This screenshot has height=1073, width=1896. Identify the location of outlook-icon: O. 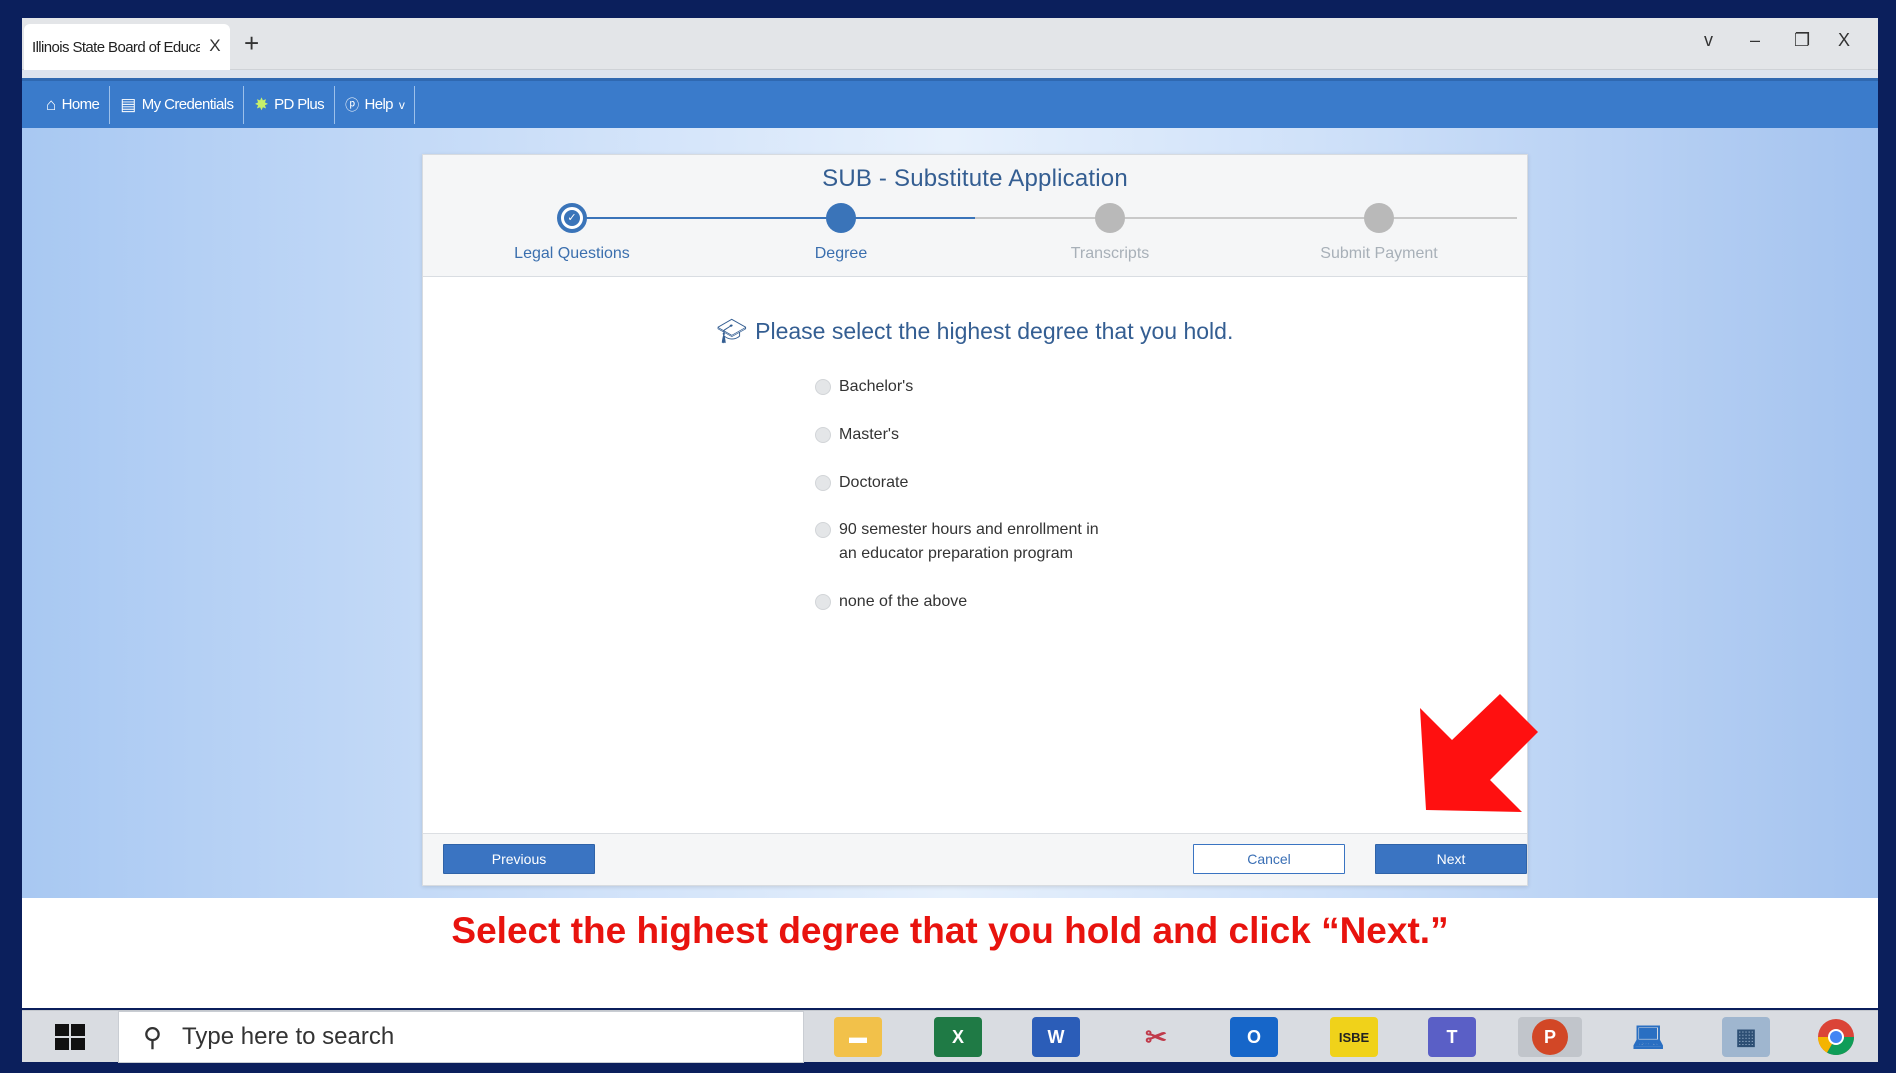
(1254, 1037).